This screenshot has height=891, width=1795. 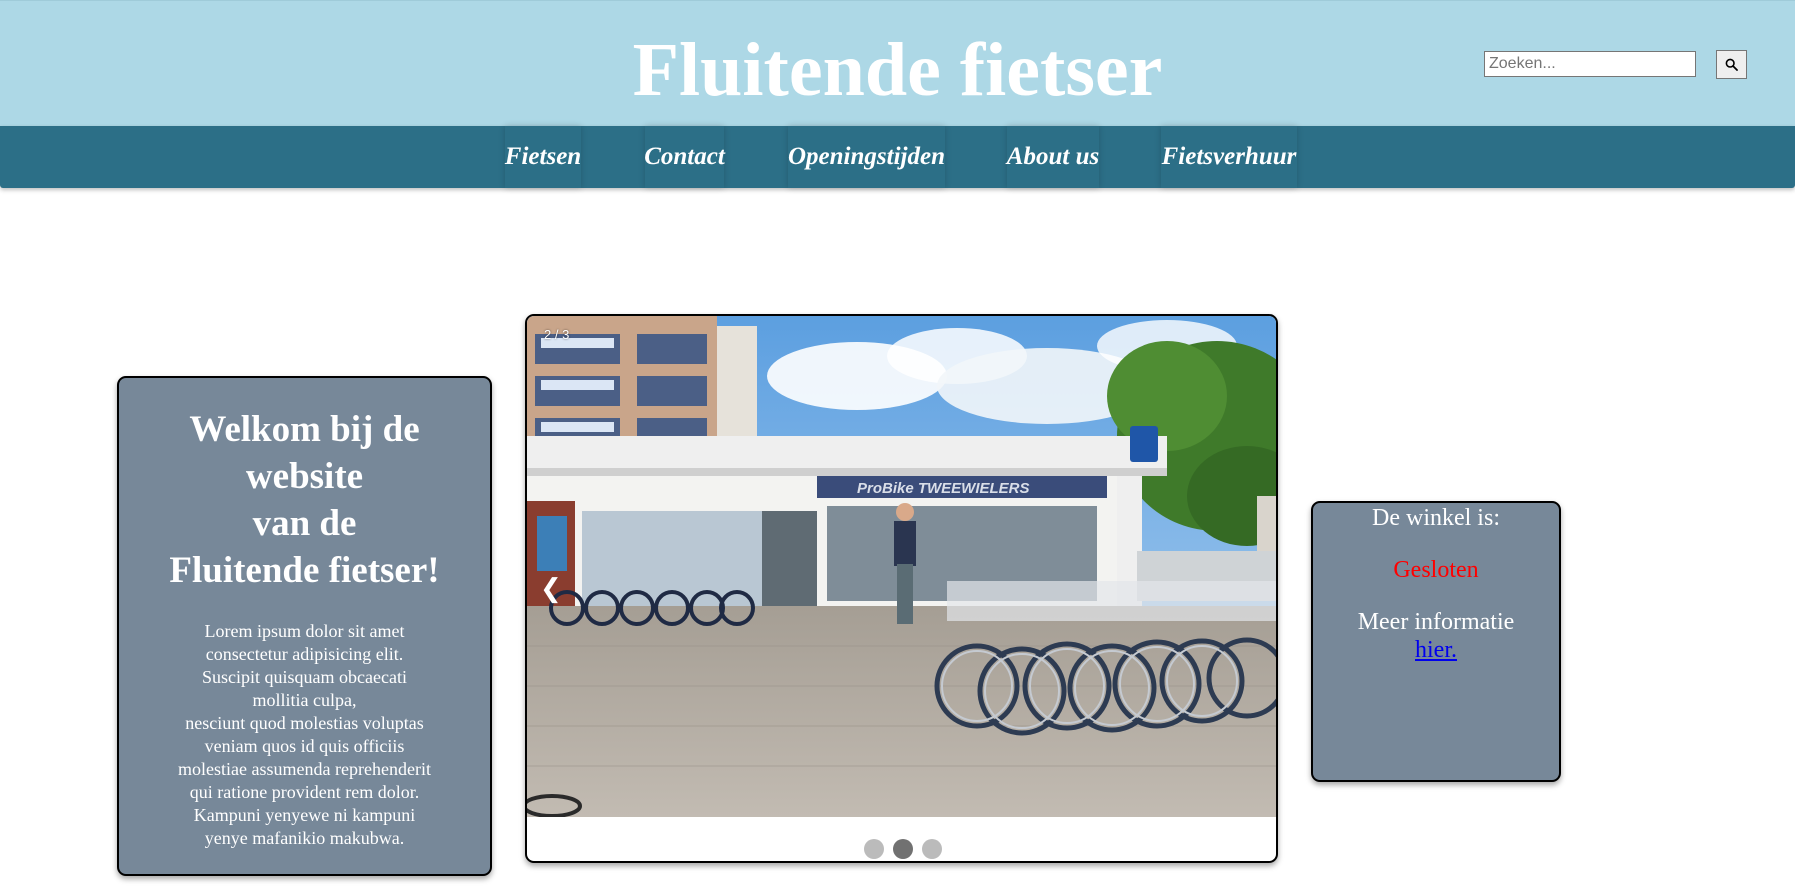 What do you see at coordinates (897, 63) in the screenshot?
I see `site-header: Fluitende fietser` at bounding box center [897, 63].